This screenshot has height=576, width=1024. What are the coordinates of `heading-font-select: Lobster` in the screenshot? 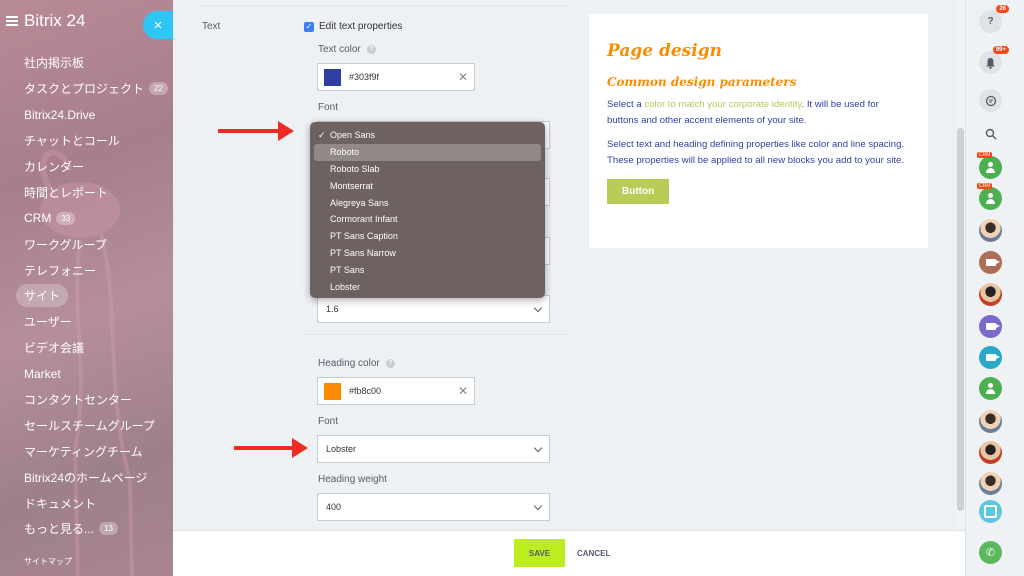 It's located at (433, 449).